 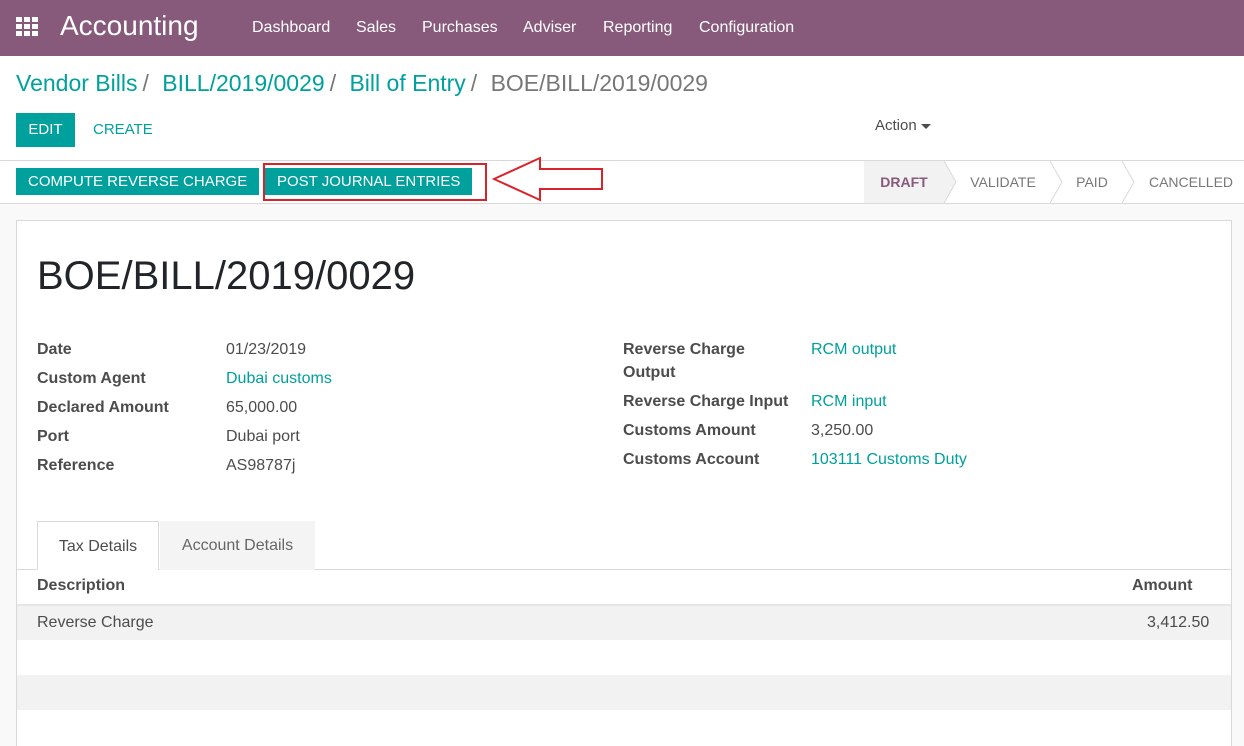 I want to click on breadcrumb-current: BOE/BILL/2019/0029, so click(x=599, y=83).